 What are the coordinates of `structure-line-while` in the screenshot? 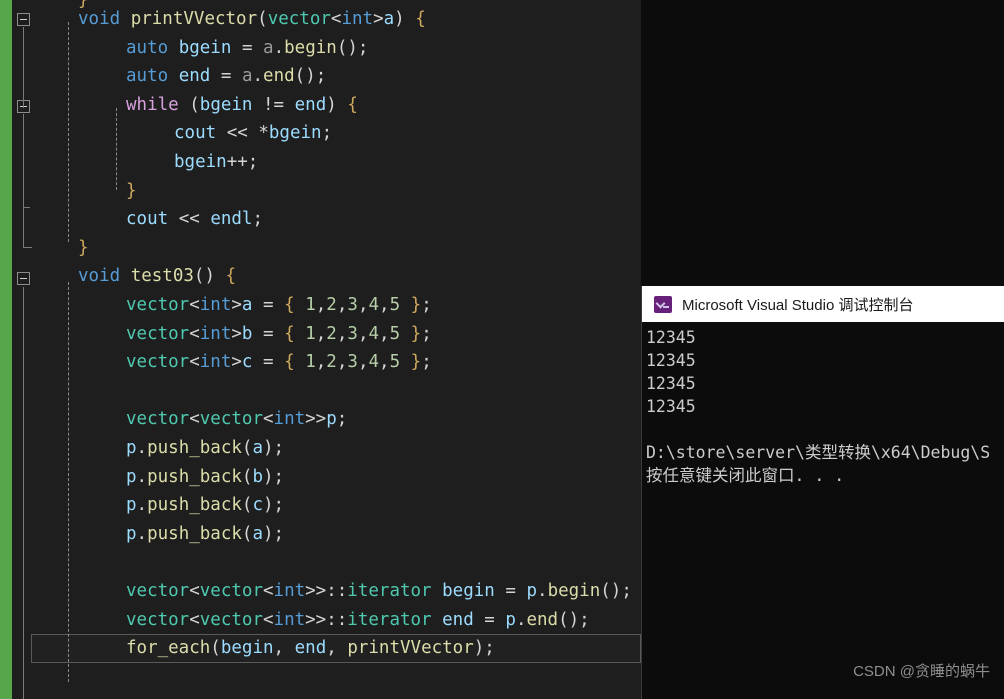 It's located at (23, 160).